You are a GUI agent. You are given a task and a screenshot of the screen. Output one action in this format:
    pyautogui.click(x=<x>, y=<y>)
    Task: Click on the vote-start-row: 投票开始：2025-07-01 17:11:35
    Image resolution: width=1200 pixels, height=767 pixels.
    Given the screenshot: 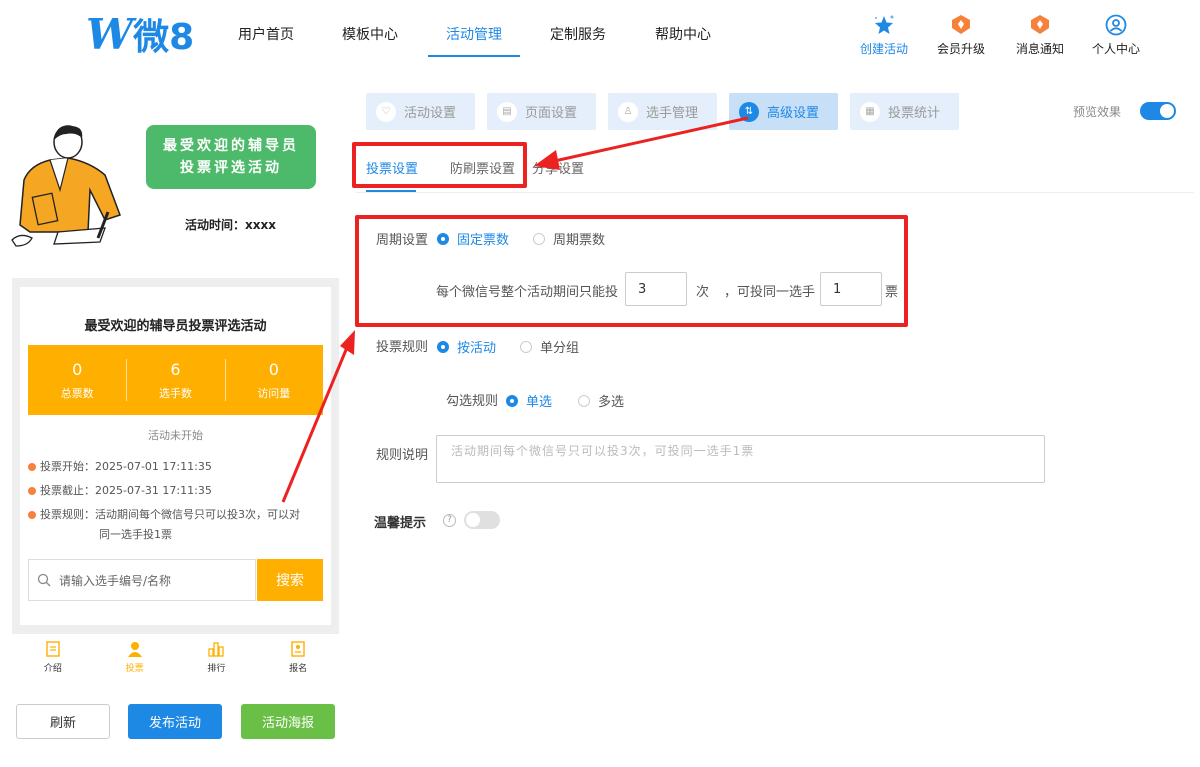 What is the action you would take?
    pyautogui.click(x=175, y=467)
    